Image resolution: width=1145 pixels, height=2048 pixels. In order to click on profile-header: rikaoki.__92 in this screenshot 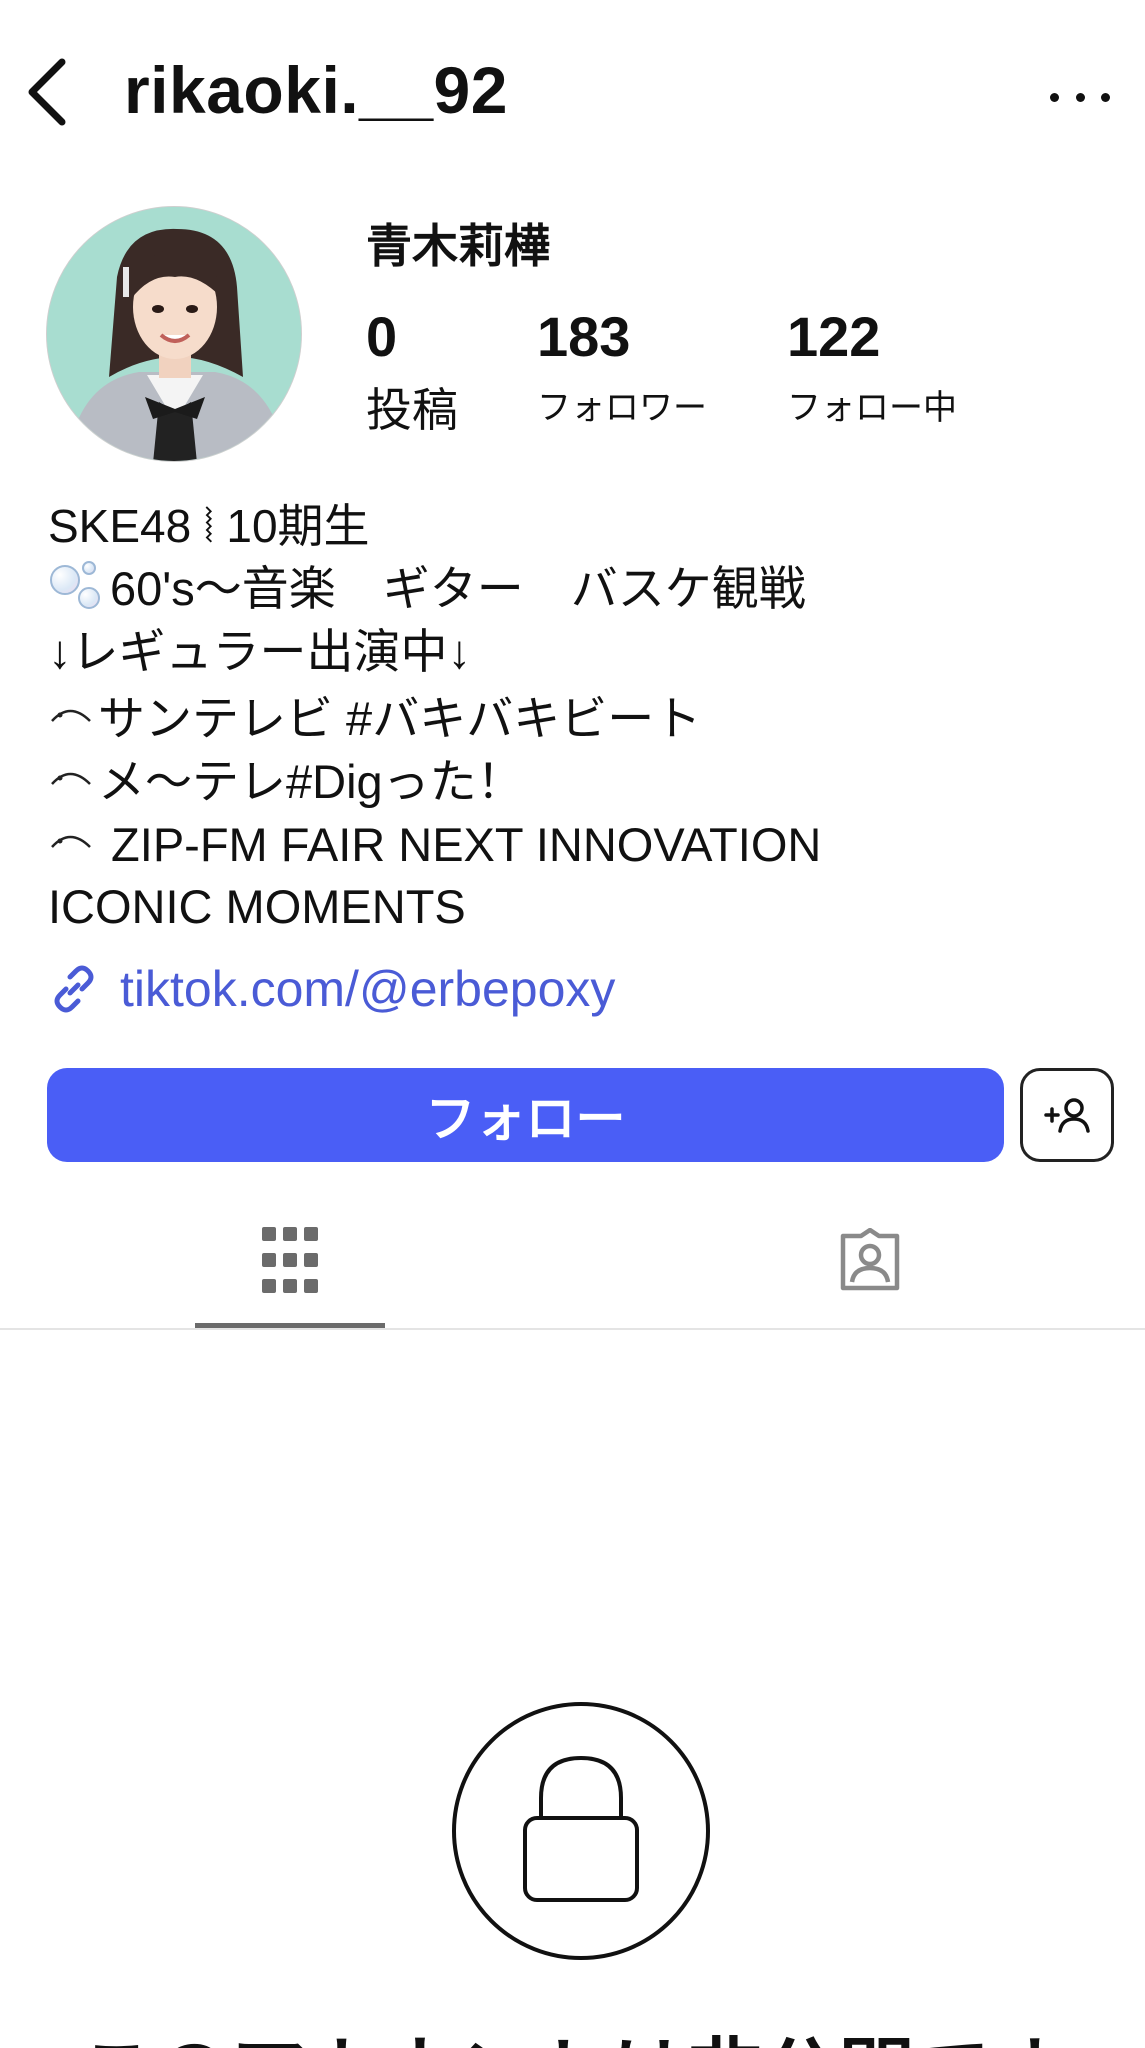, I will do `click(572, 92)`.